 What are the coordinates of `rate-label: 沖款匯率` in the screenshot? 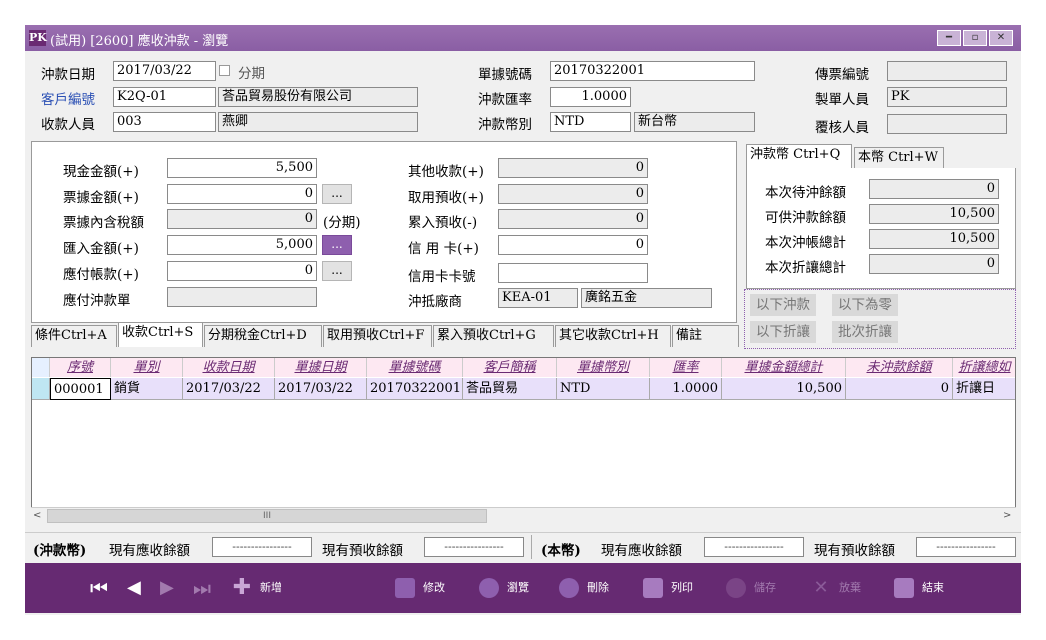 It's located at (505, 100).